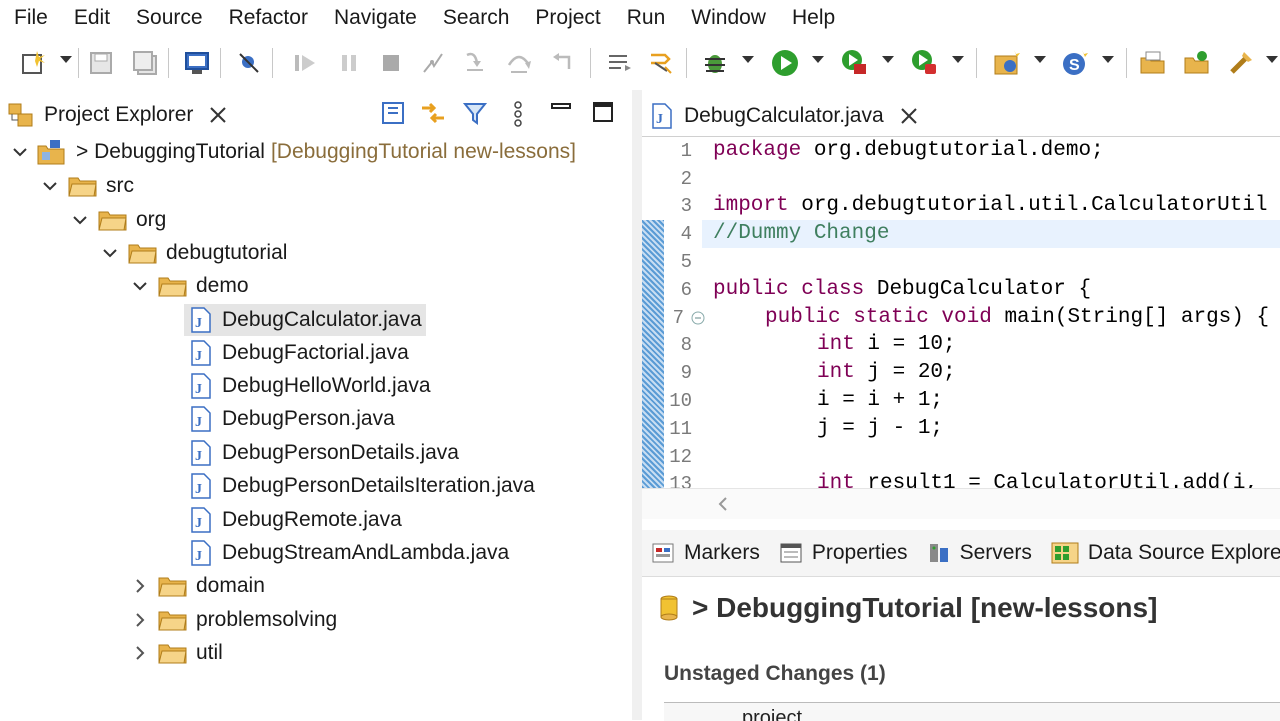 This screenshot has width=1280, height=721. Describe the element at coordinates (772, 712) in the screenshot. I see `unstaged-item: project` at that location.